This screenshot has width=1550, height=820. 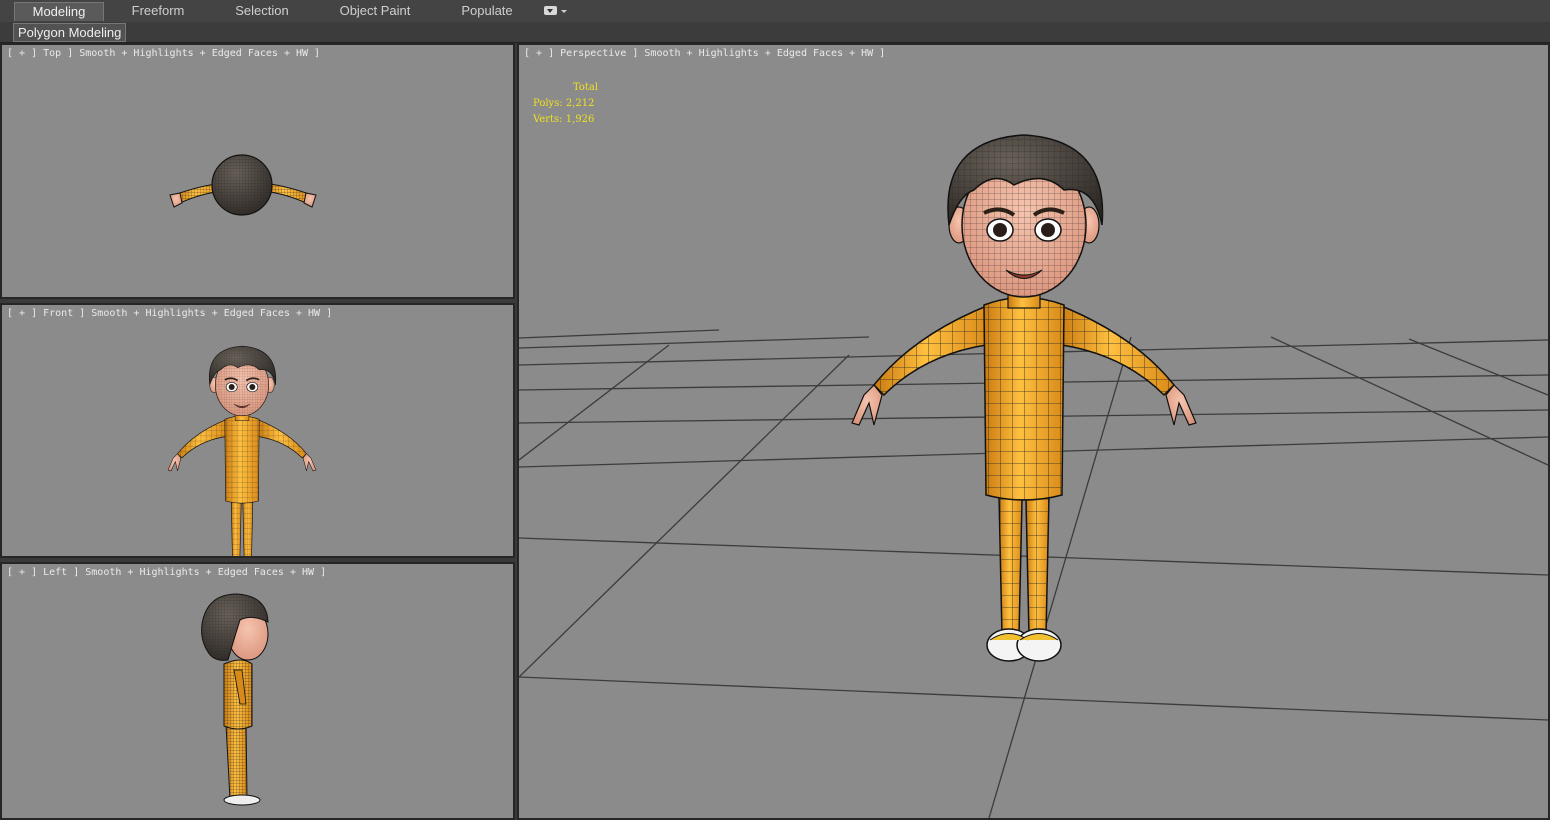 What do you see at coordinates (158, 11) in the screenshot?
I see `tab-freeform: Freeform` at bounding box center [158, 11].